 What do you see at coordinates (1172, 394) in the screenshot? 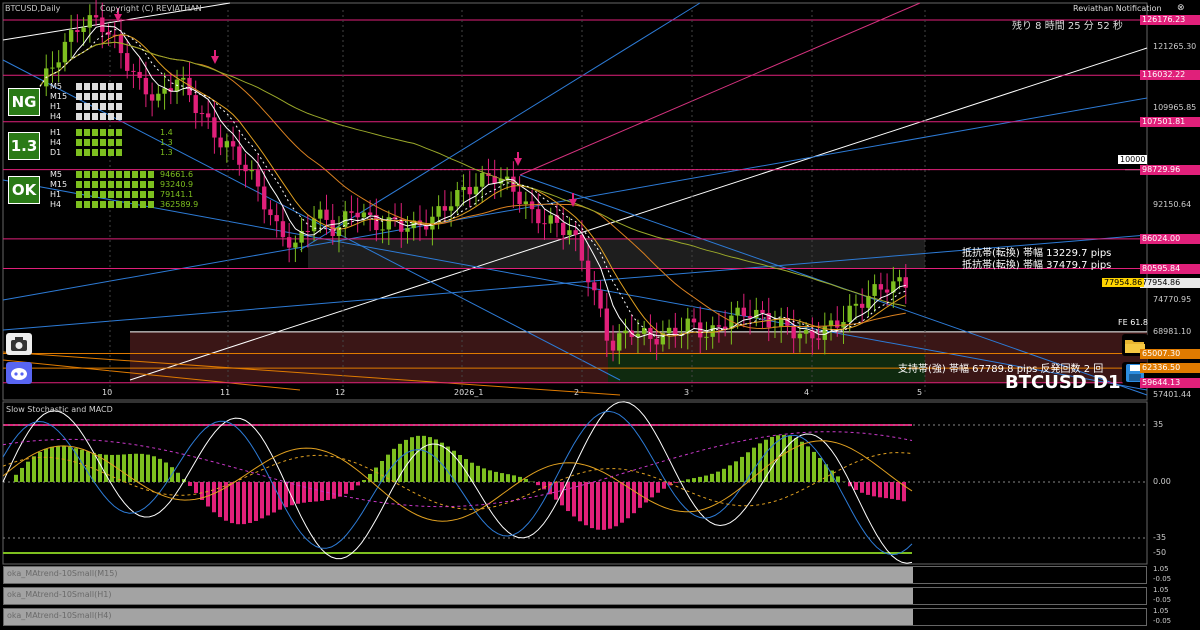
I see `price-axis-label: 57401.44` at bounding box center [1172, 394].